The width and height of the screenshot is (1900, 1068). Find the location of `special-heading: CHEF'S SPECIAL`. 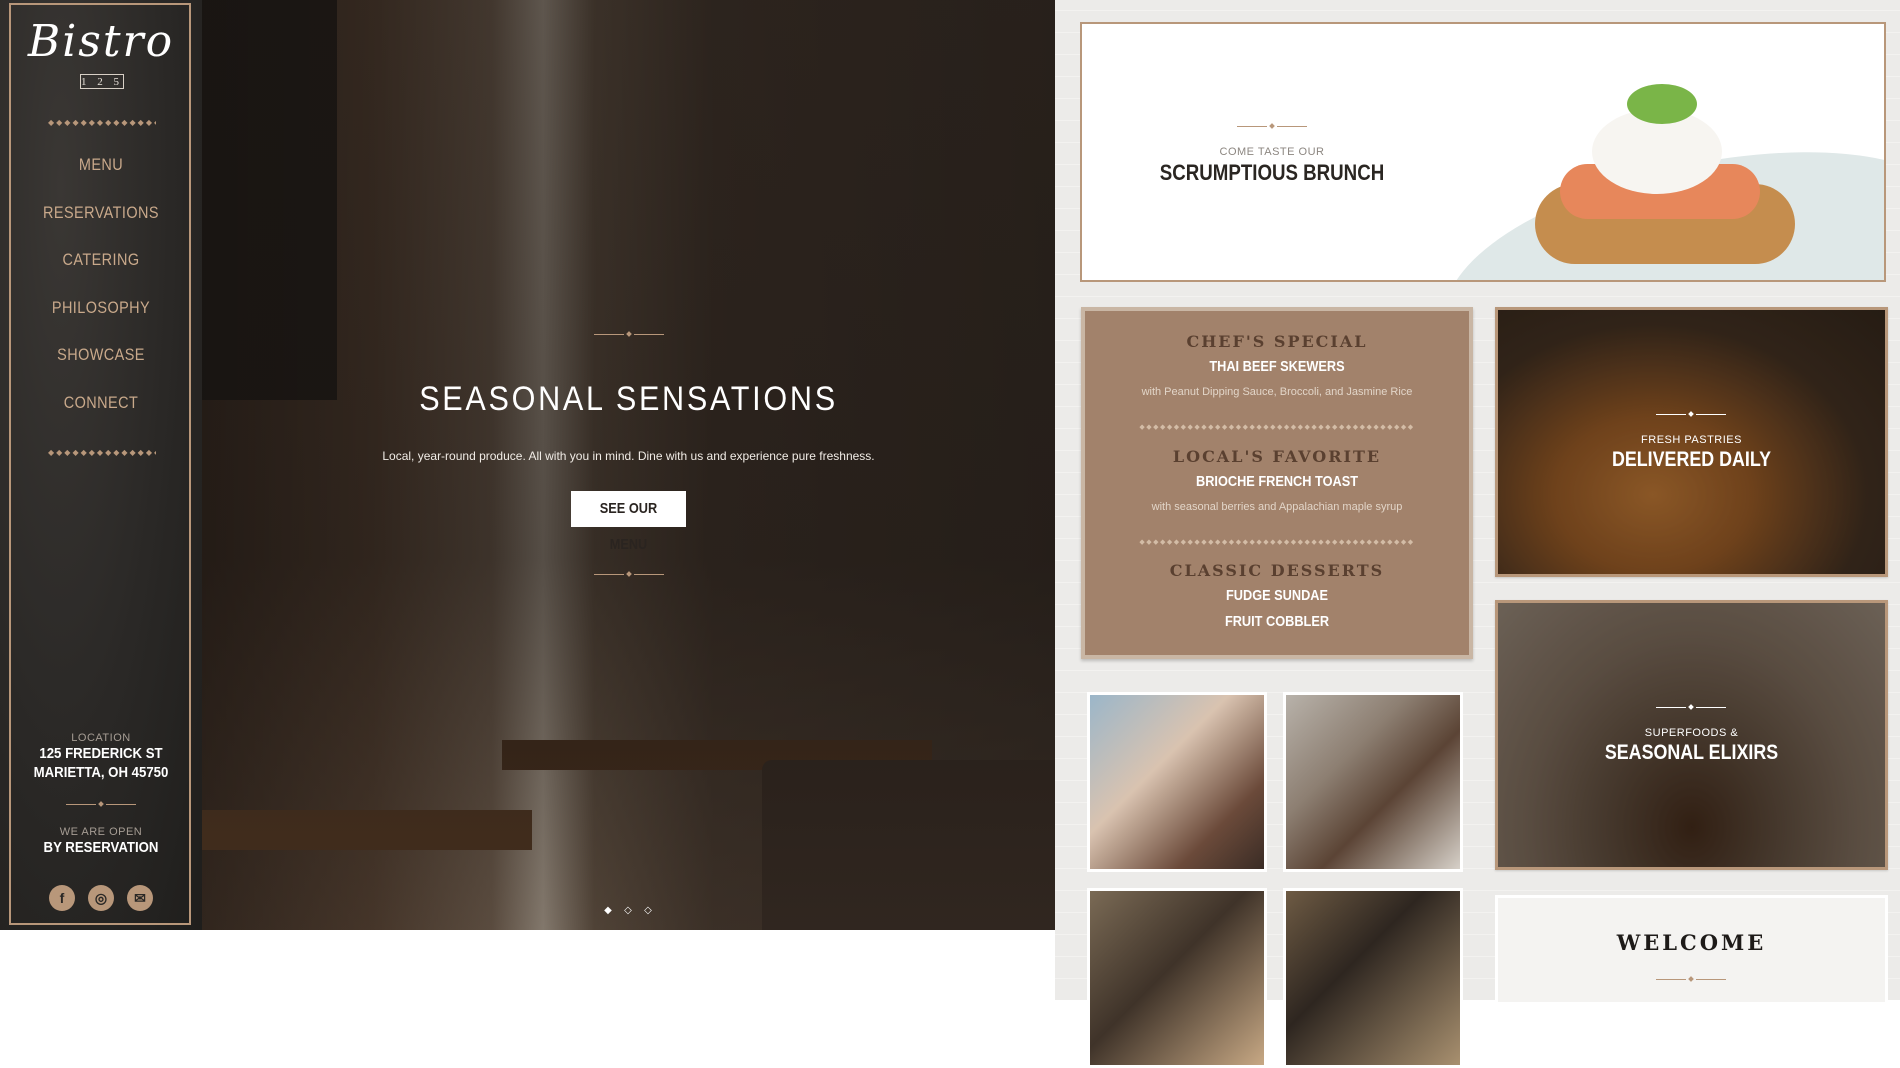

special-heading: CHEF'S SPECIAL is located at coordinates (1277, 341).